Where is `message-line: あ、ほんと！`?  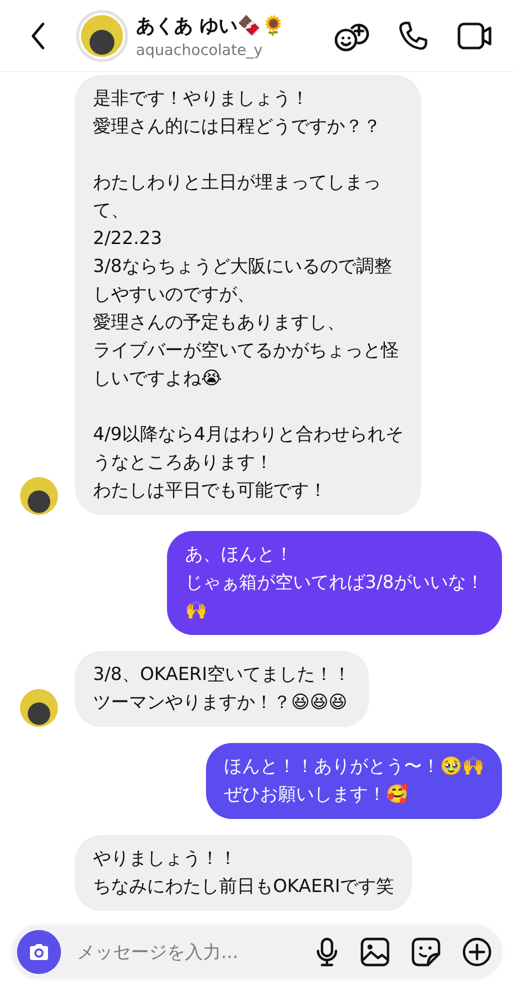 message-line: あ、ほんと！ is located at coordinates (239, 555).